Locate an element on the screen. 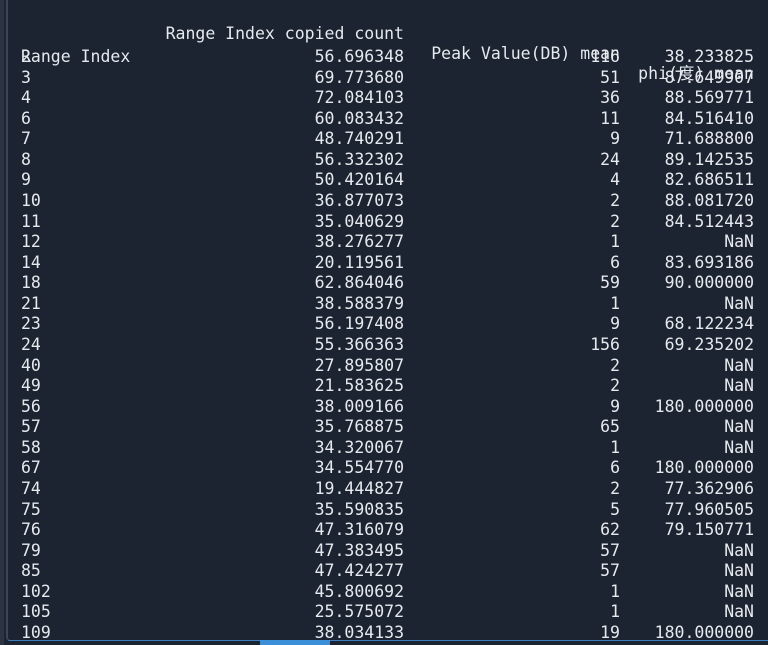  peak-value: 65 is located at coordinates (610, 427).